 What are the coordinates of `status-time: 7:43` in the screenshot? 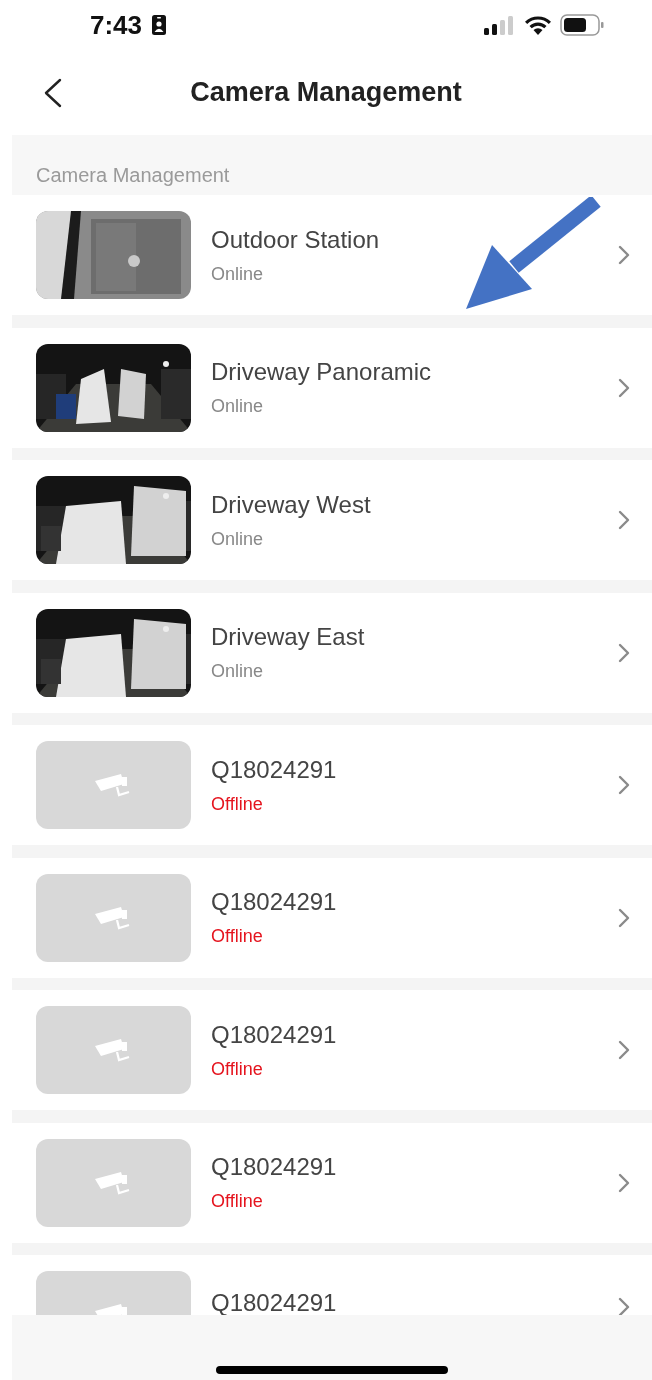 It's located at (116, 25).